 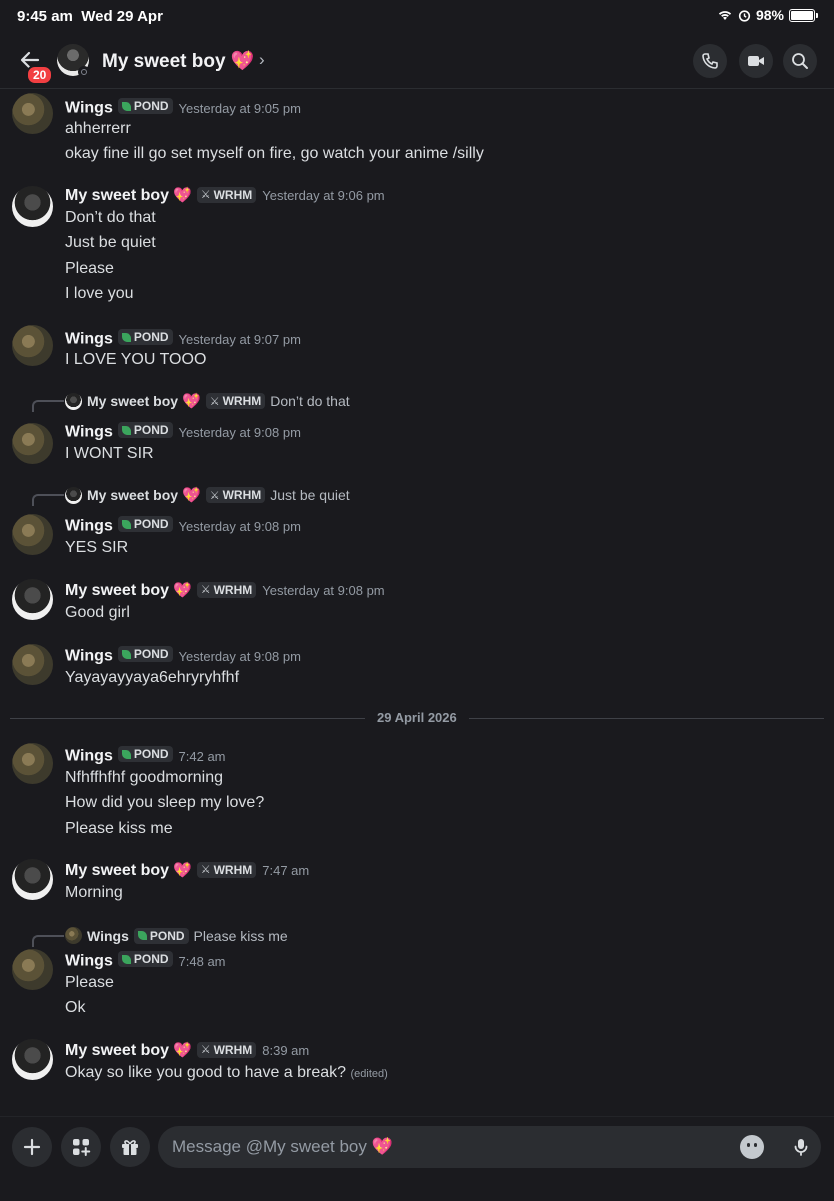 What do you see at coordinates (97, 547) in the screenshot?
I see `message-text: YES SIR` at bounding box center [97, 547].